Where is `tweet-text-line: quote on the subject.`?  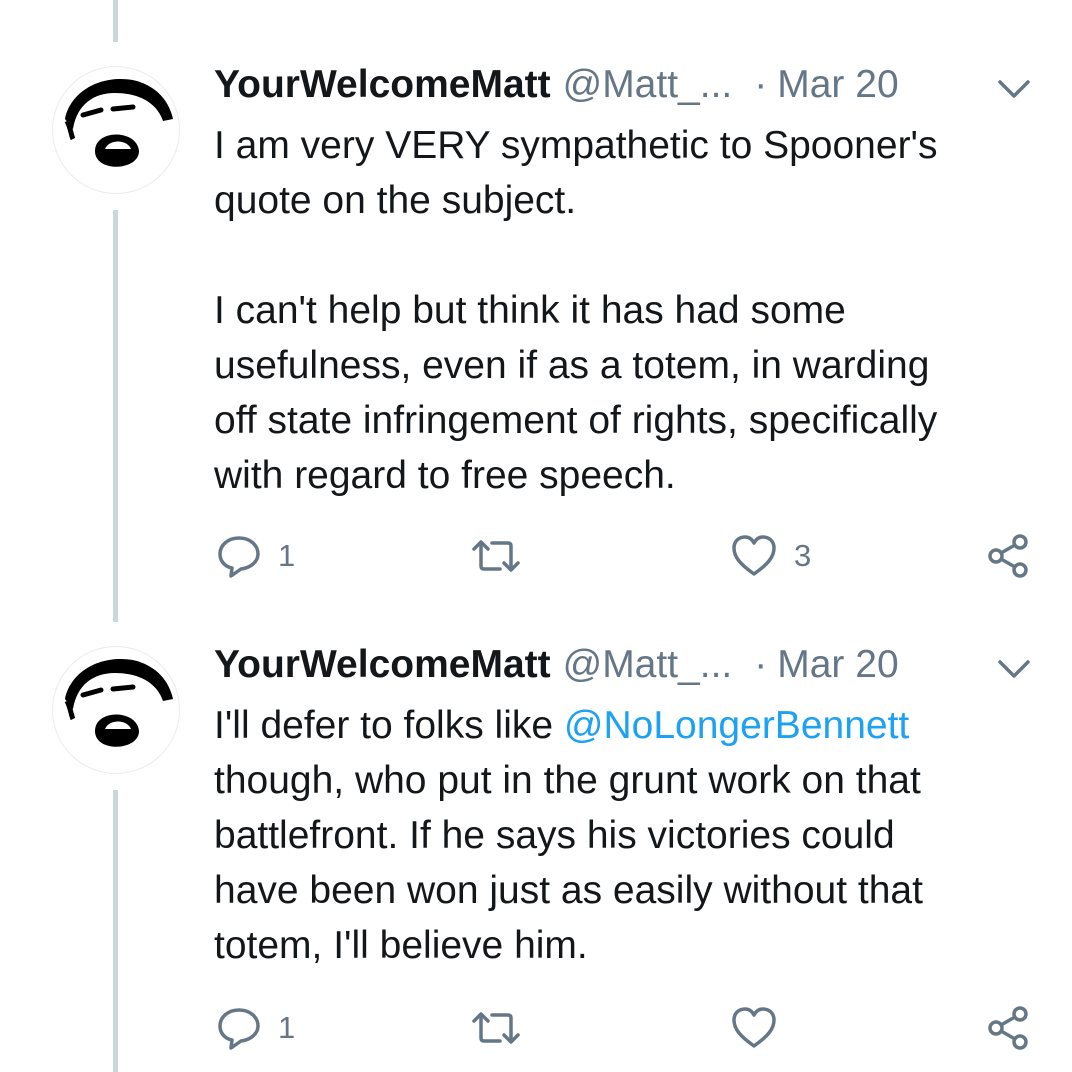
tweet-text-line: quote on the subject. is located at coordinates (395, 200).